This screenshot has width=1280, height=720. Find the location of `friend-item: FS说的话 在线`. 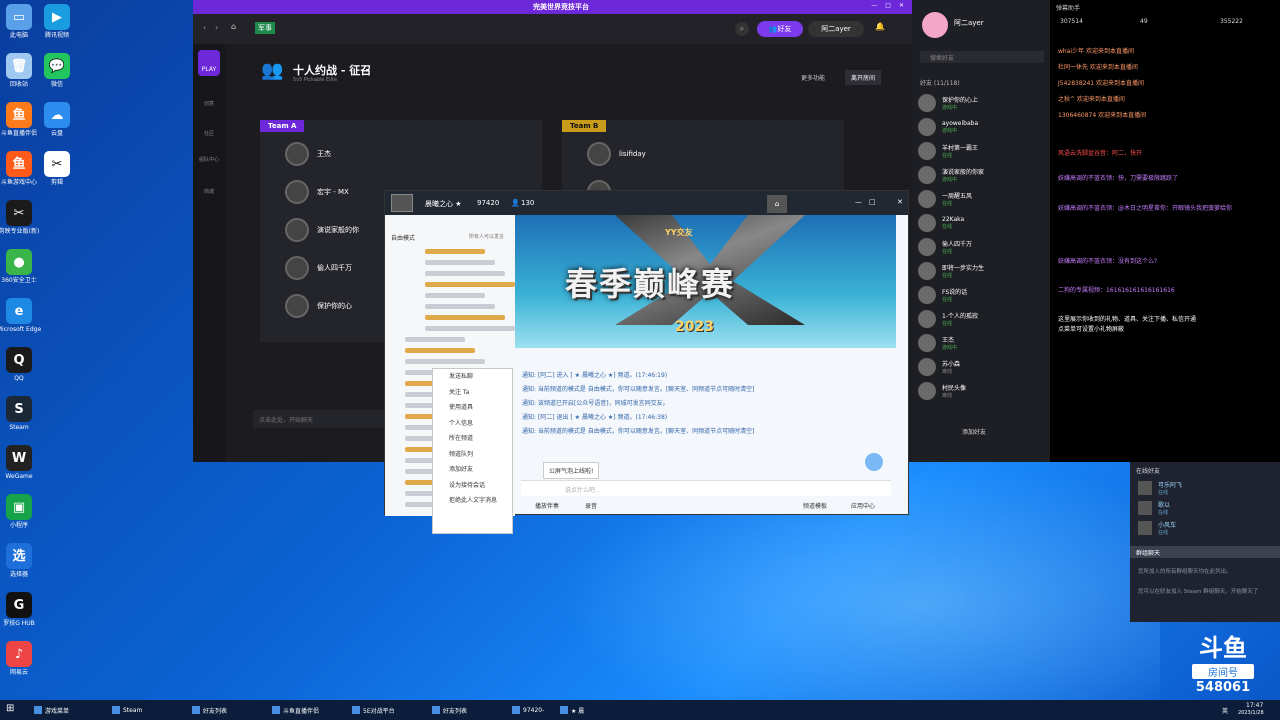

friend-item: FS说的话 在线 is located at coordinates (942, 295).